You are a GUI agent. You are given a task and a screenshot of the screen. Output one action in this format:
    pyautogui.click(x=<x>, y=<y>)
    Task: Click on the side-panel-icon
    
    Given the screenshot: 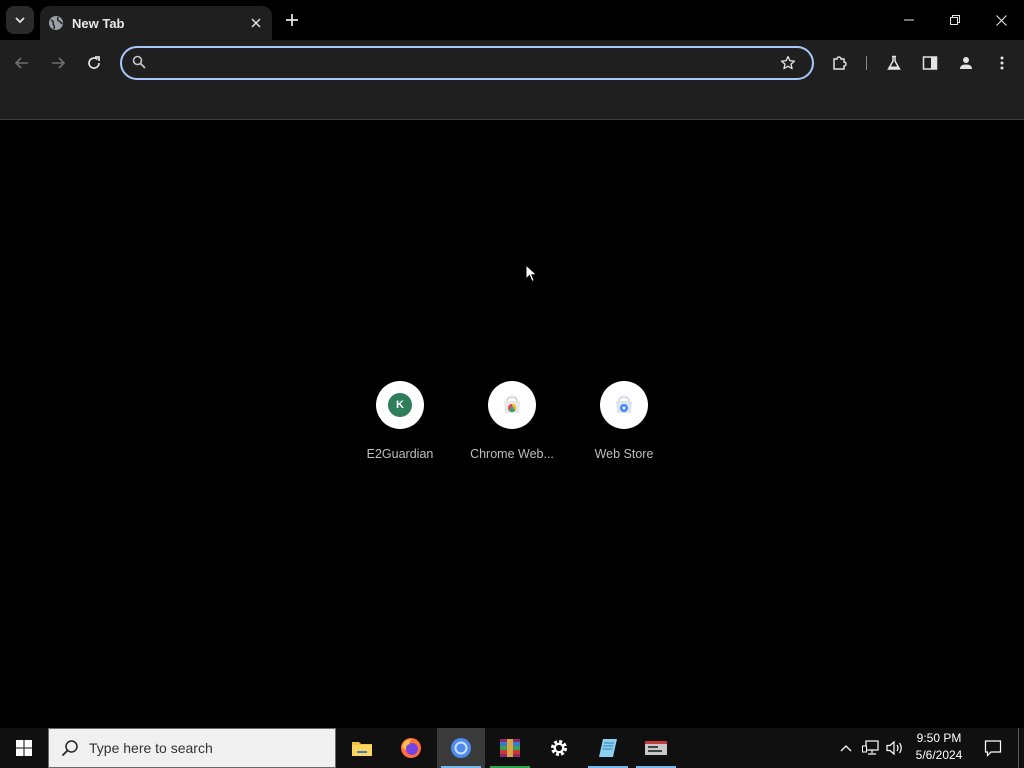 What is the action you would take?
    pyautogui.click(x=930, y=63)
    